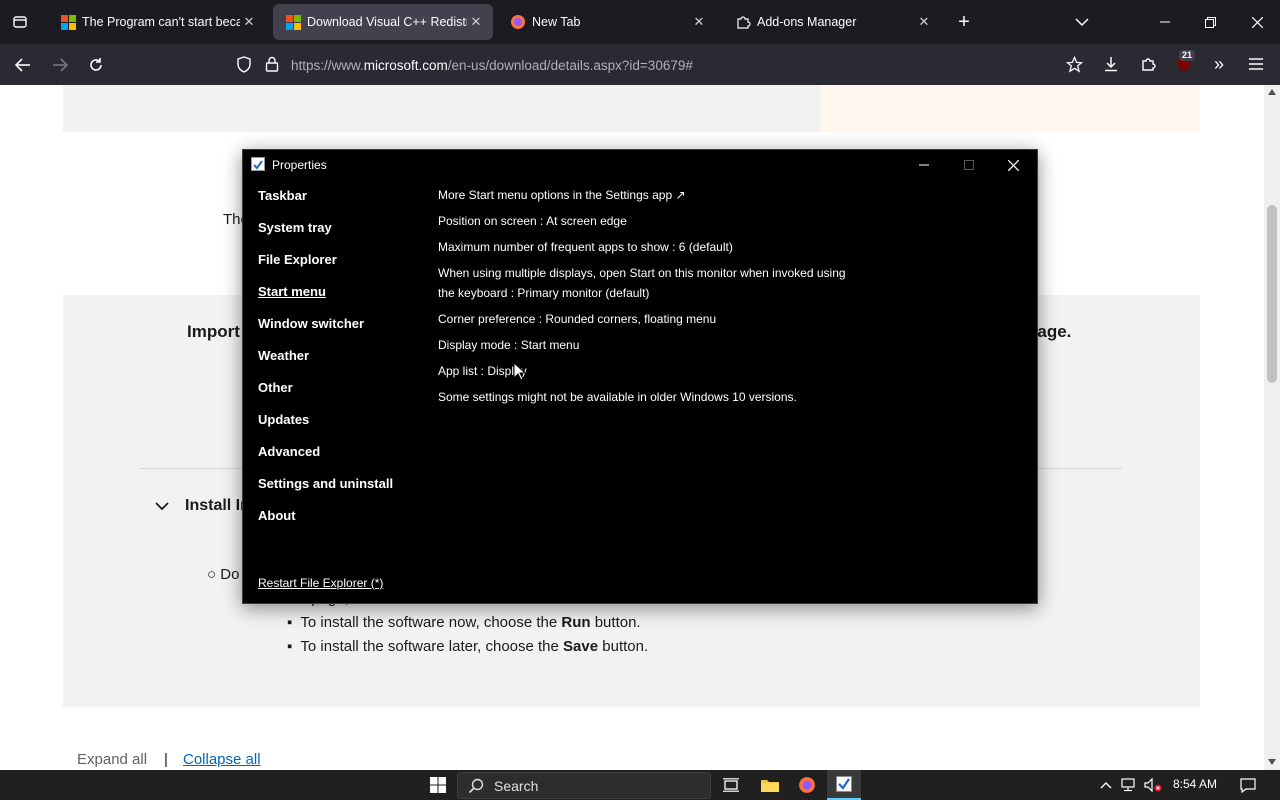 The image size is (1280, 800). I want to click on extensions-button, so click(1148, 64).